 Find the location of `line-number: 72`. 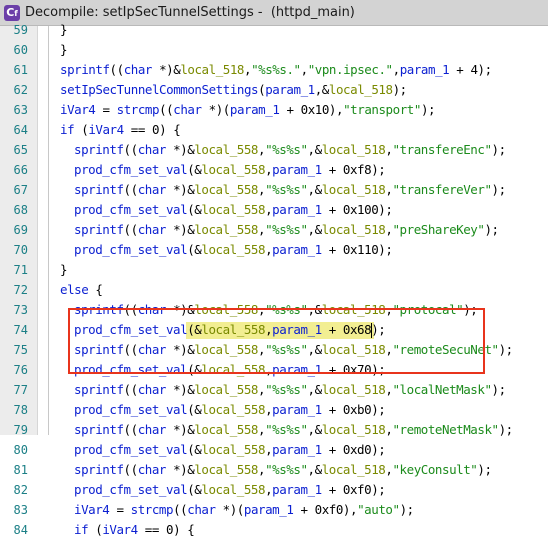

line-number: 72 is located at coordinates (20, 290).